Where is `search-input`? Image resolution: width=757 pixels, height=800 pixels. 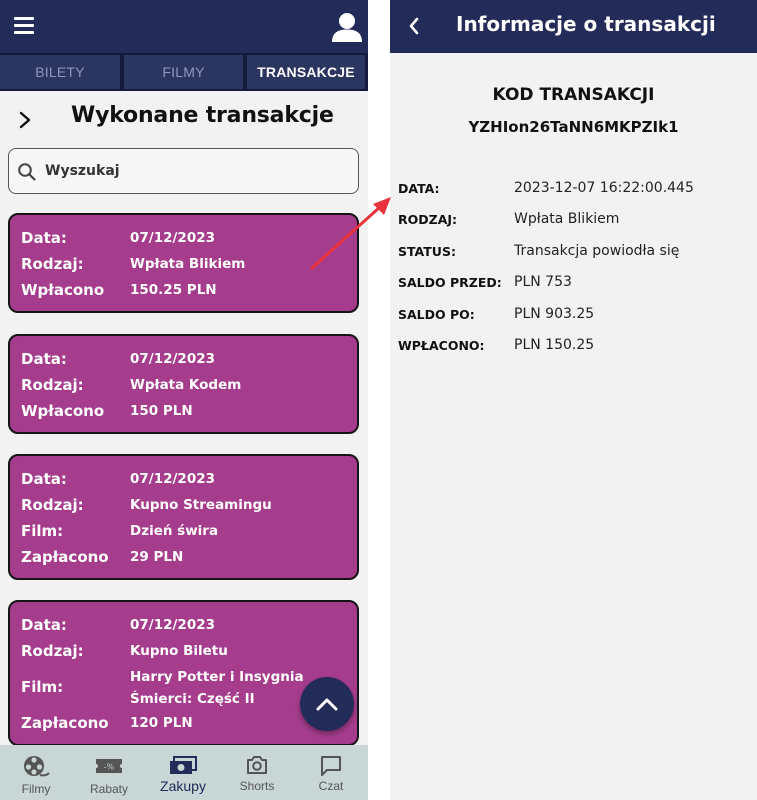 search-input is located at coordinates (195, 171).